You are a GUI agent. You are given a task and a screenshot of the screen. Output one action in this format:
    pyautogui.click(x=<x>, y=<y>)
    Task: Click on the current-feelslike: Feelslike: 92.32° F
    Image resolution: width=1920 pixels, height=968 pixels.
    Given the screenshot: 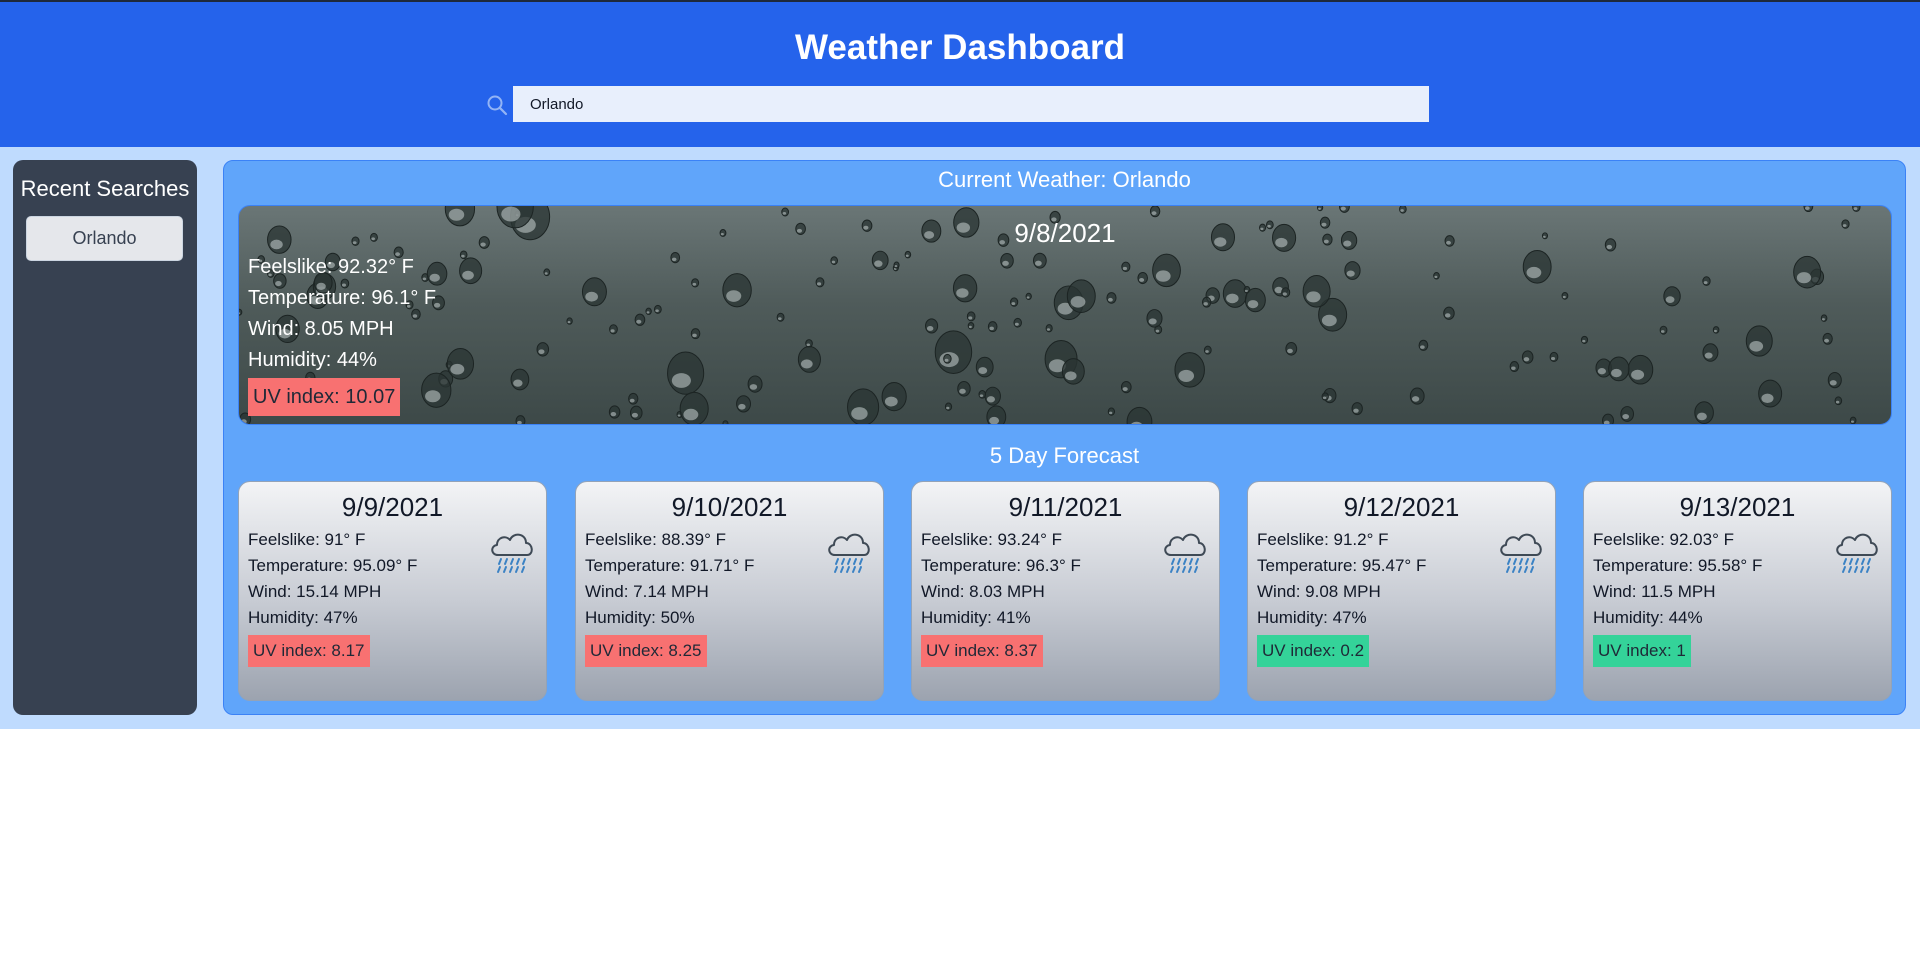 What is the action you would take?
    pyautogui.click(x=331, y=267)
    